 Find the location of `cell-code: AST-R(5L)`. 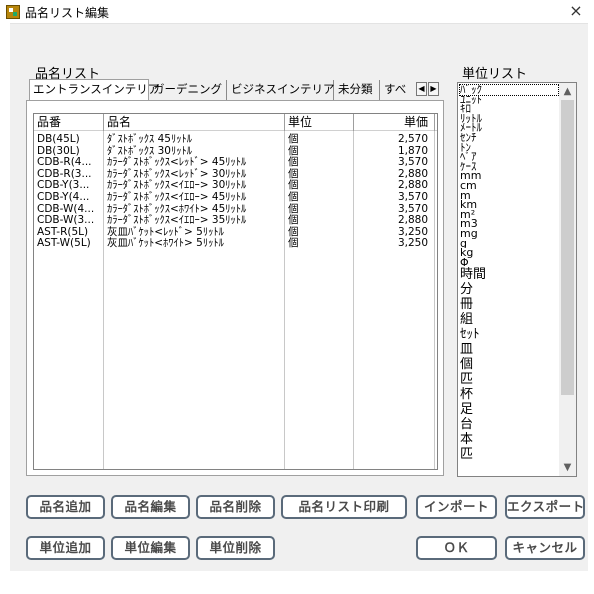

cell-code: AST-R(5L) is located at coordinates (63, 231).